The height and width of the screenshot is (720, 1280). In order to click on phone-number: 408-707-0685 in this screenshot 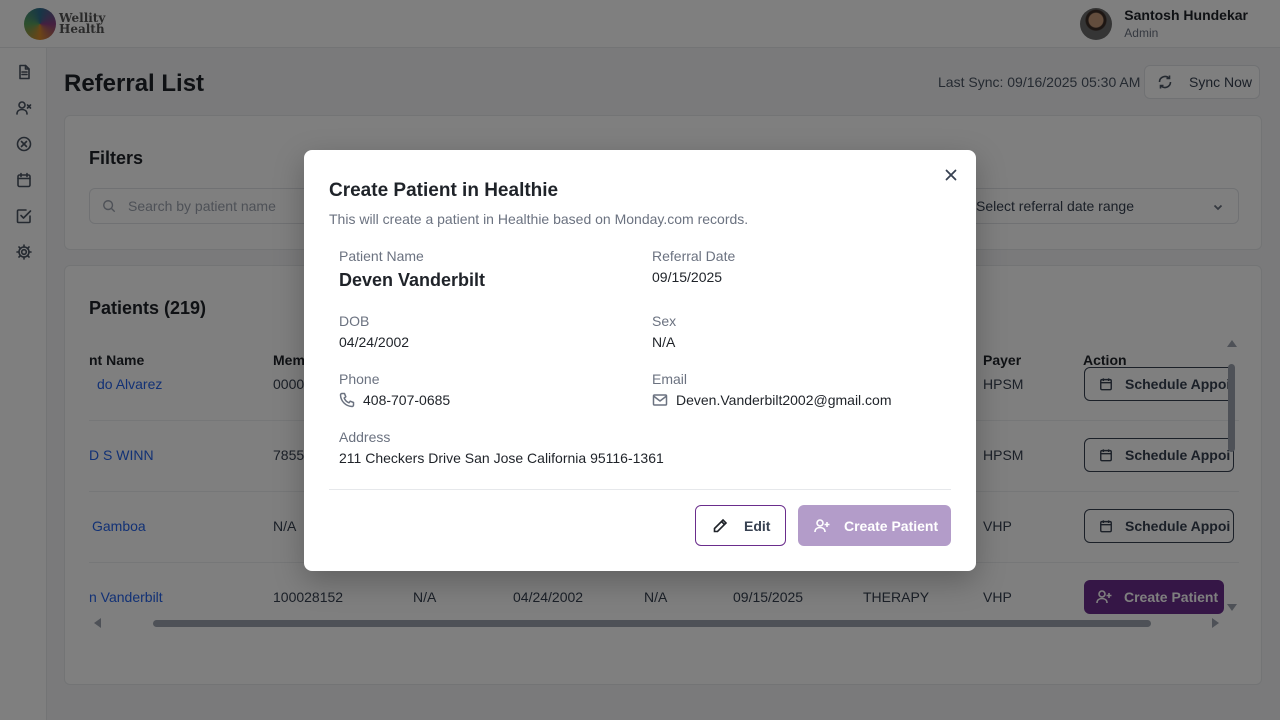, I will do `click(407, 400)`.